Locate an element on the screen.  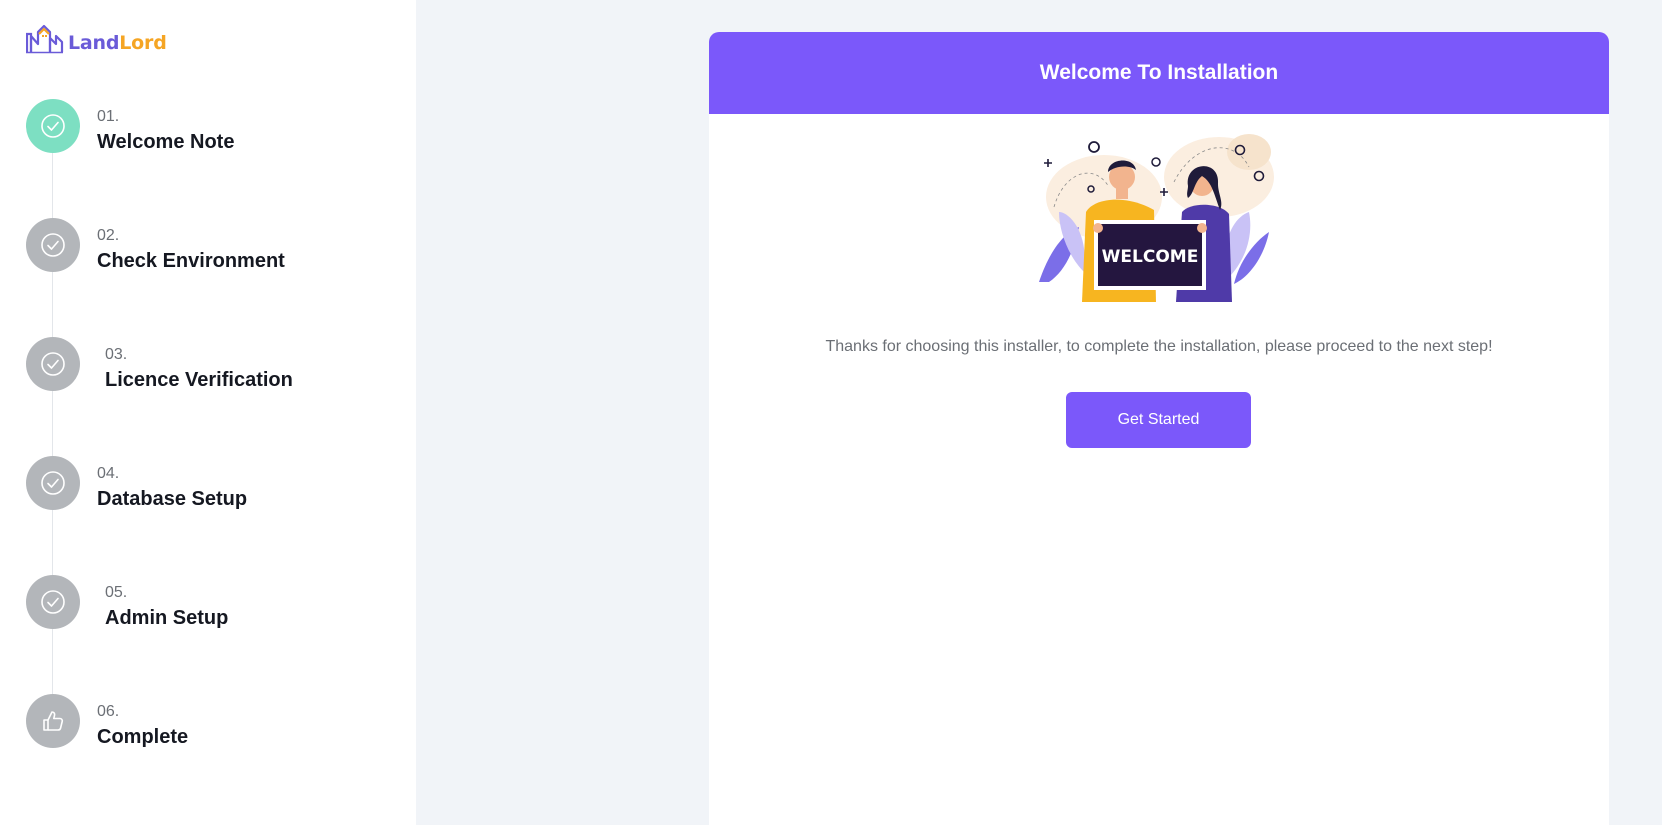
house-logo-icon is located at coordinates (45, 39).